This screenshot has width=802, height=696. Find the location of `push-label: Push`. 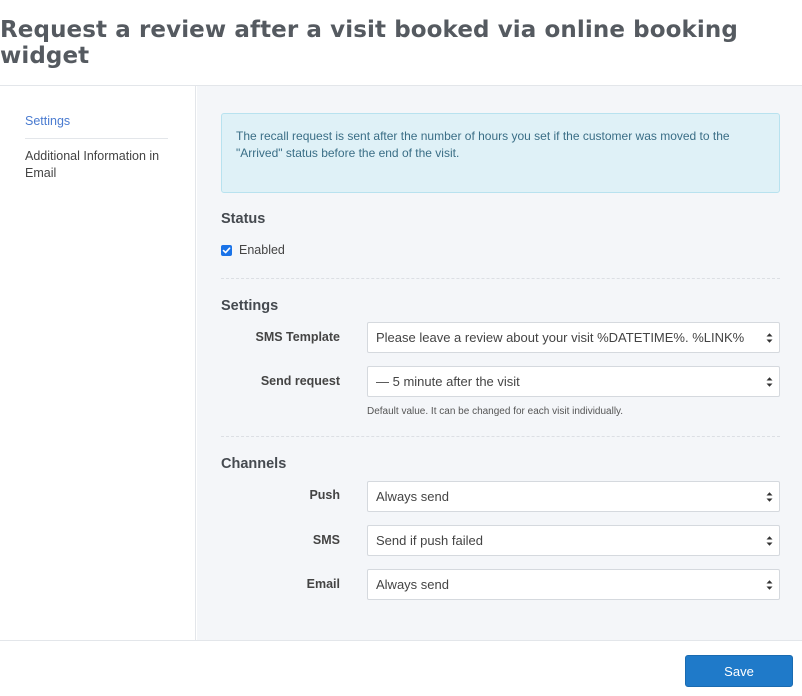

push-label: Push is located at coordinates (324, 495).